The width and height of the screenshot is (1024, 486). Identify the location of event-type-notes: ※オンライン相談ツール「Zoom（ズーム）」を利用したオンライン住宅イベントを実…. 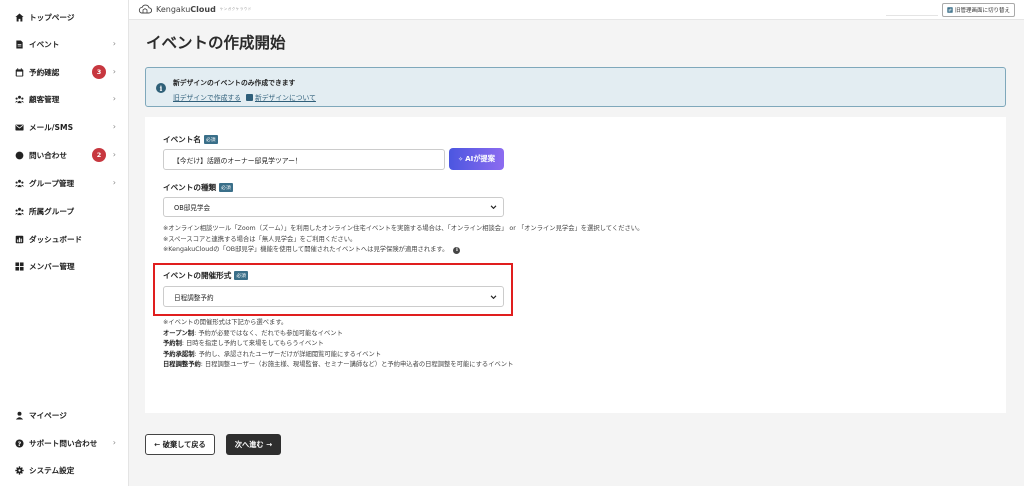
(403, 239).